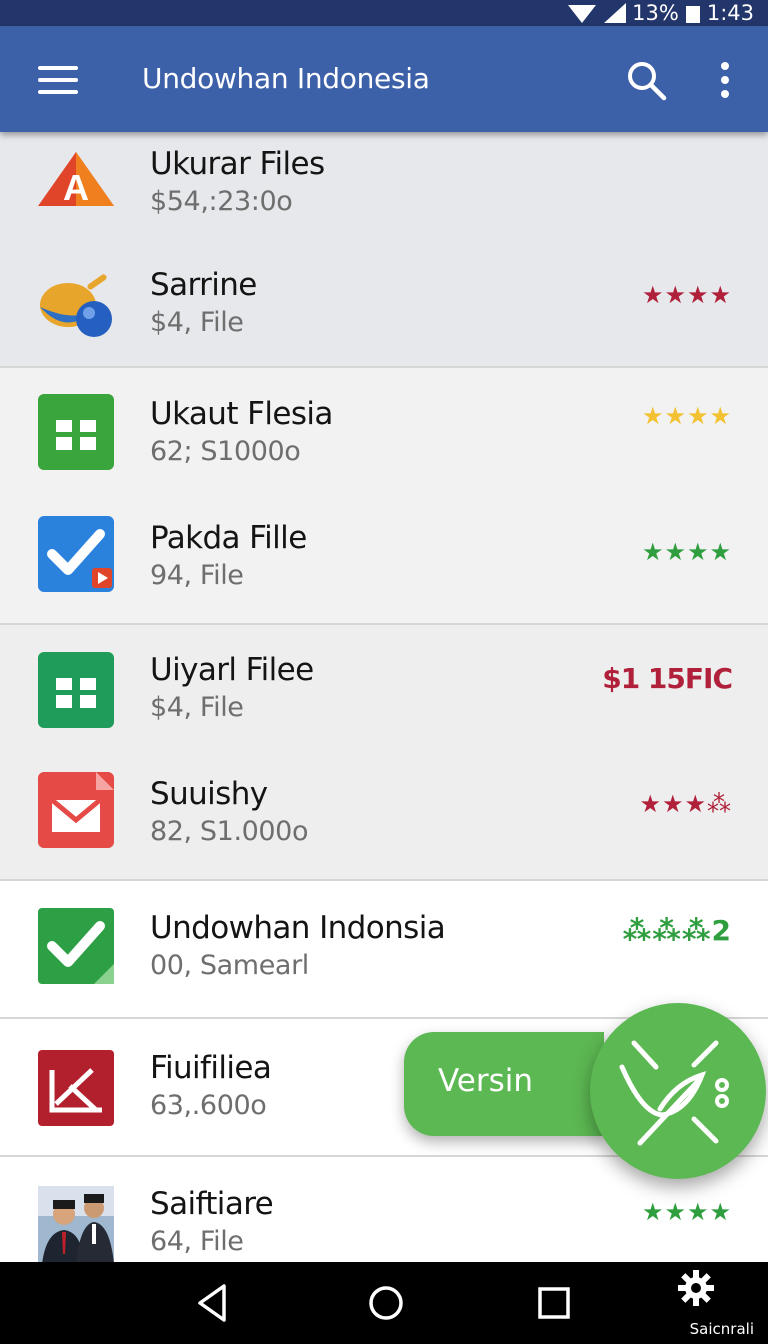  What do you see at coordinates (384, 13) in the screenshot?
I see `status-bar: 13% 1:43` at bounding box center [384, 13].